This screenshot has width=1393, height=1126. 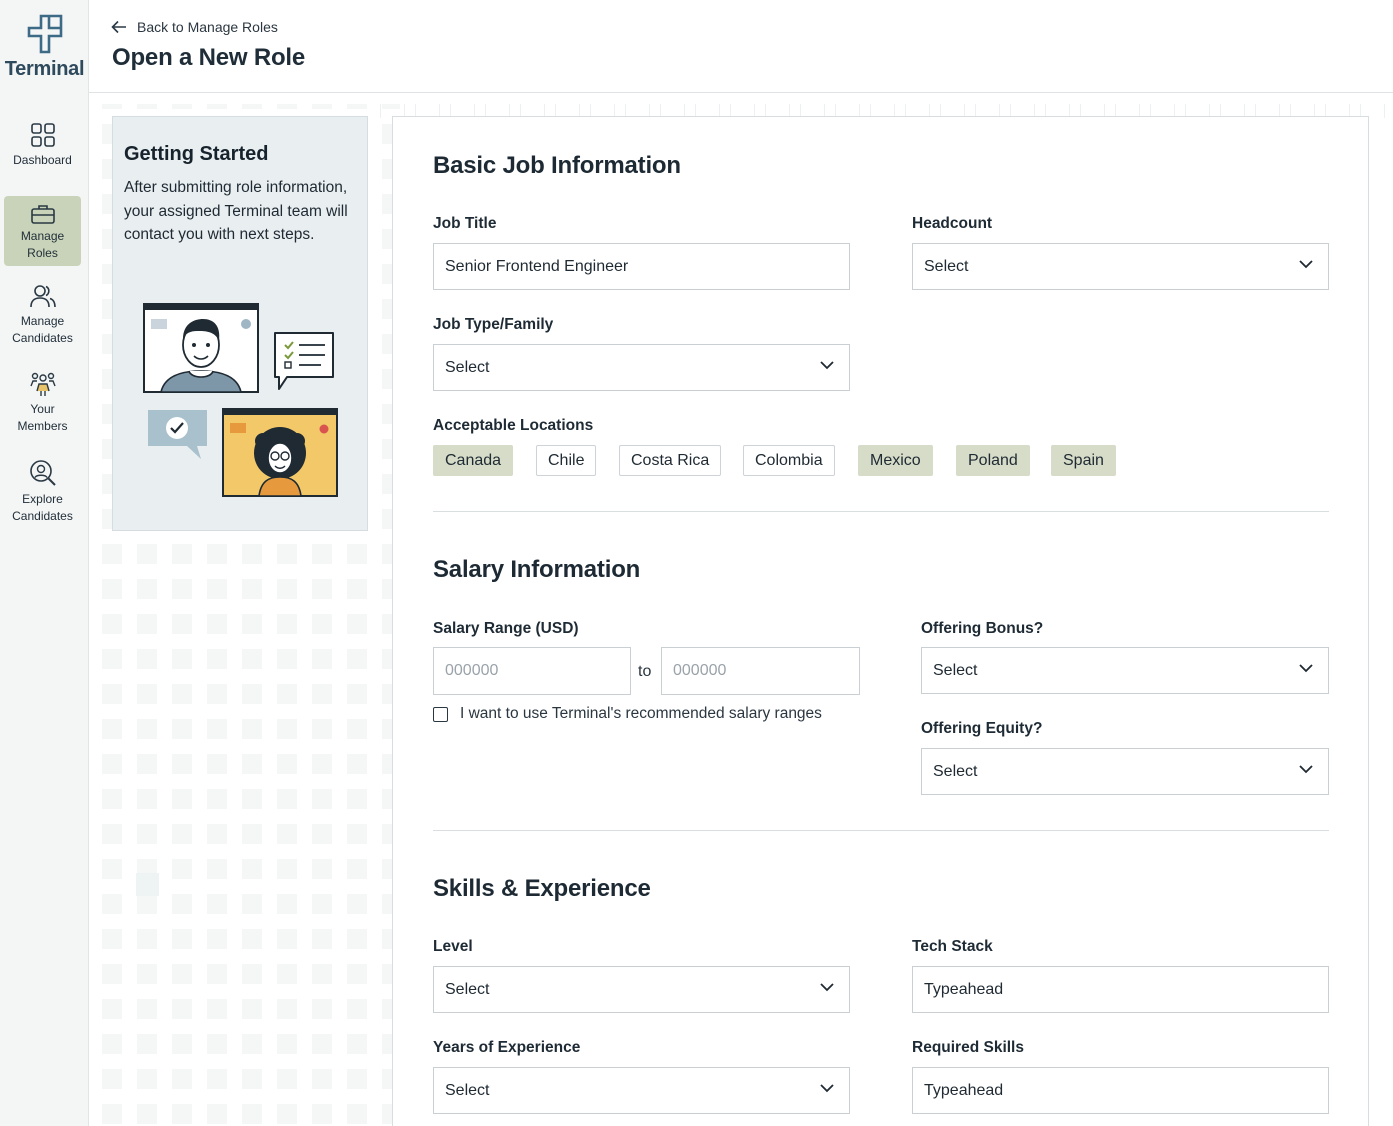 I want to click on recommended-salary-checkbox, so click(x=440, y=714).